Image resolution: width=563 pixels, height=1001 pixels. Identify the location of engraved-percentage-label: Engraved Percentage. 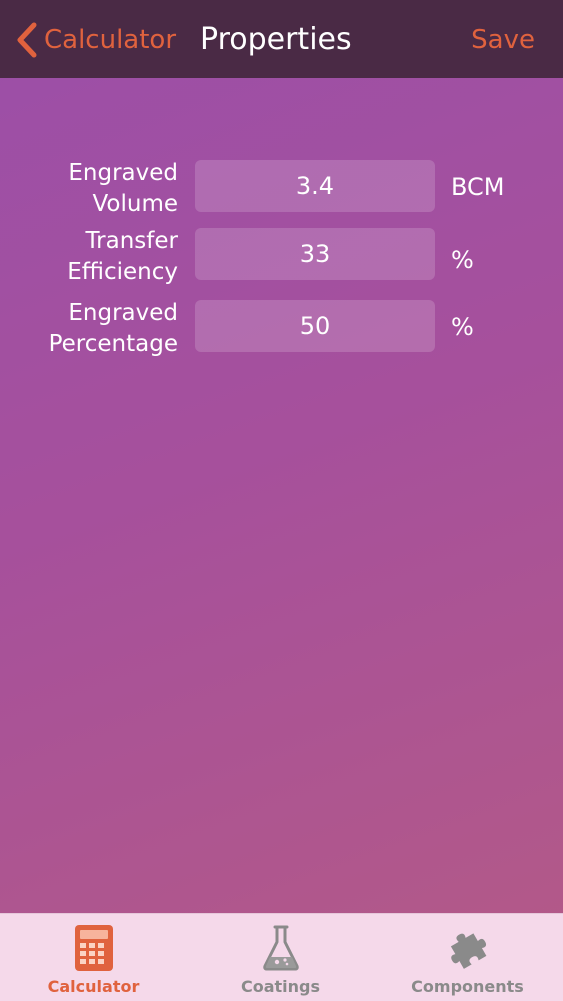
(93, 329).